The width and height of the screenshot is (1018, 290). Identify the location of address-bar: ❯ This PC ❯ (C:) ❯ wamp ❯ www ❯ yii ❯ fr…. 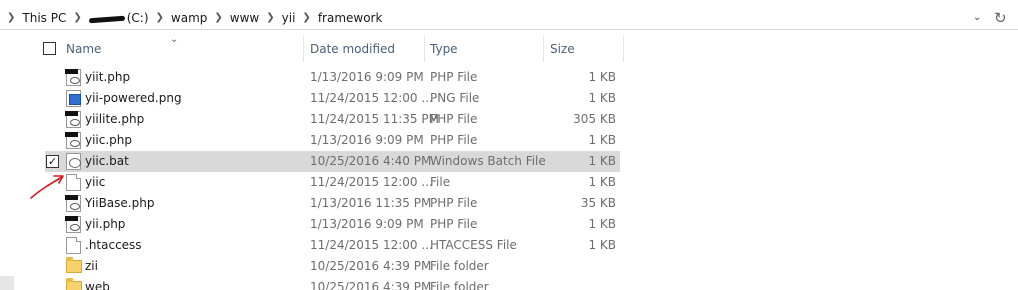
(509, 18).